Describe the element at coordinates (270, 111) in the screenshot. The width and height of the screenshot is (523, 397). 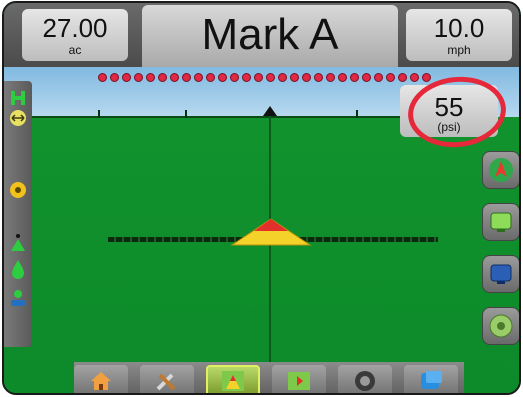
I see `heading-marker` at that location.